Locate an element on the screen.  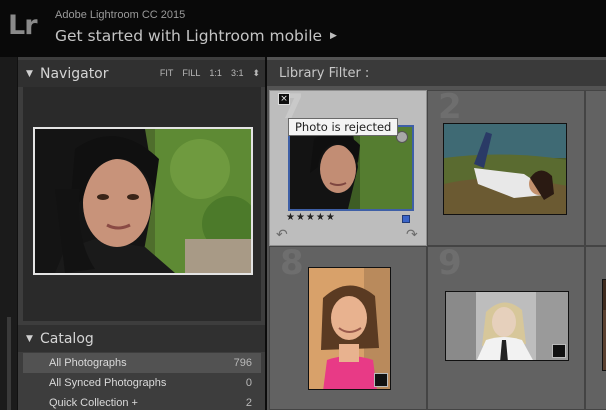
zoom-1-1: 1:1 is located at coordinates (215, 73).